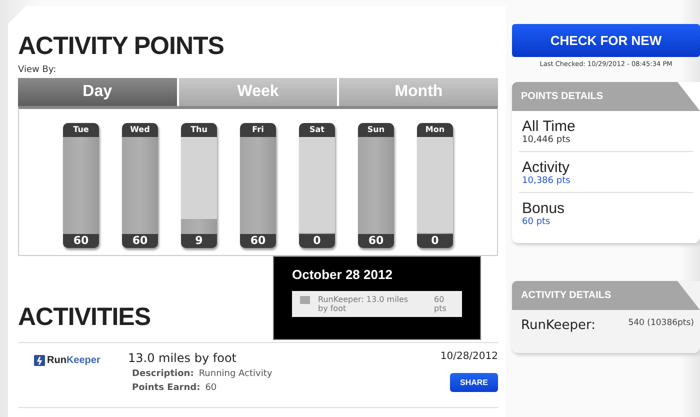 The width and height of the screenshot is (700, 417). What do you see at coordinates (211, 388) in the screenshot?
I see `field-value: 60` at bounding box center [211, 388].